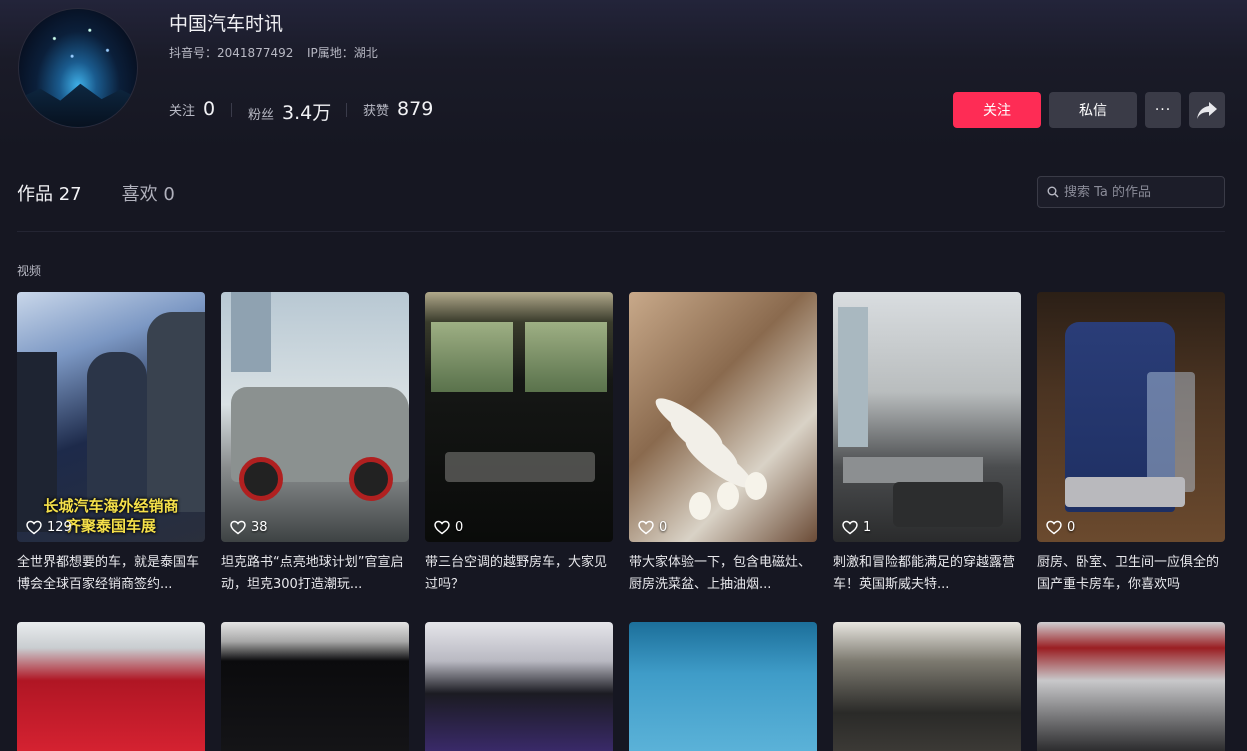  I want to click on douyin-id: 抖音号：2041877492, so click(231, 52).